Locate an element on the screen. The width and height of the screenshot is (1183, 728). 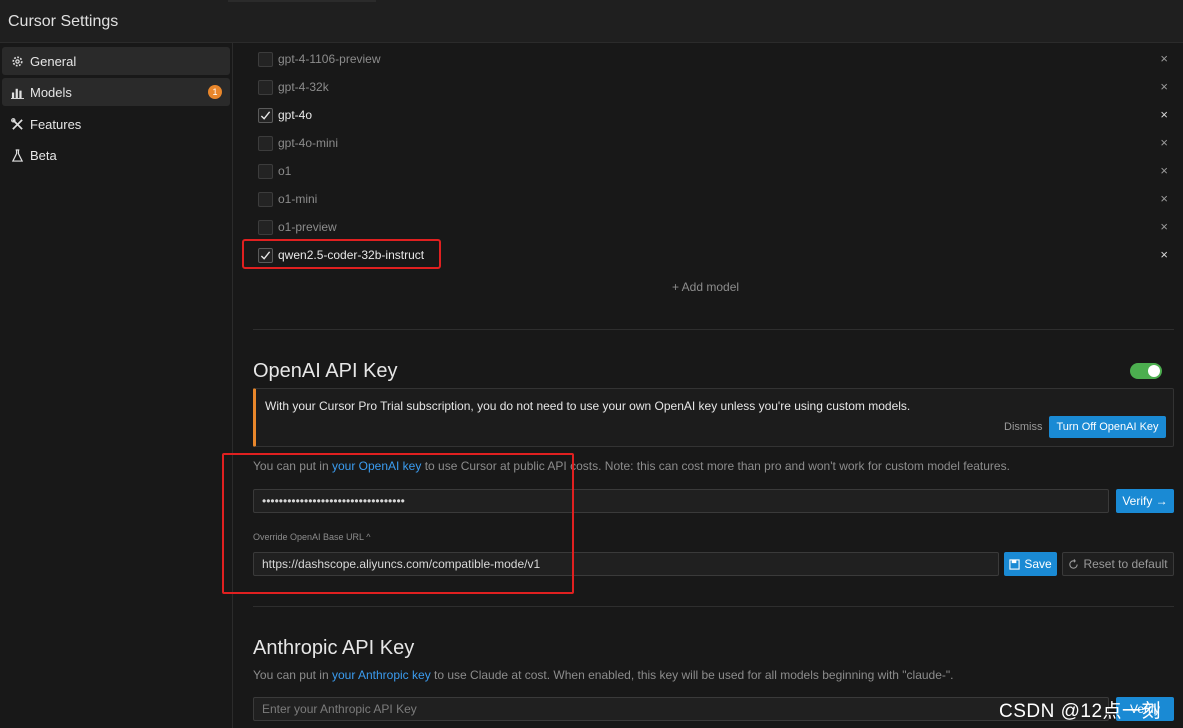
csdn-watermark: CSDN @12点一刻 is located at coordinates (1080, 711).